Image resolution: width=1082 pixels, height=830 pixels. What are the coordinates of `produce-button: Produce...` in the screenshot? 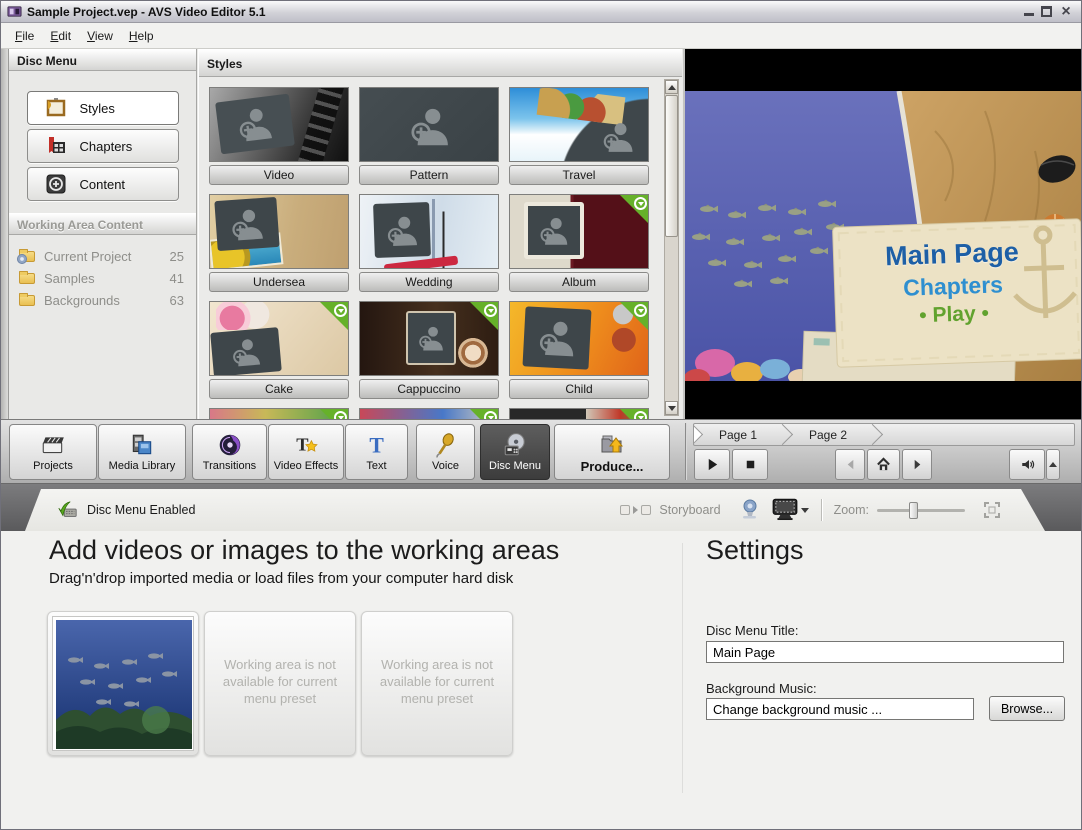 It's located at (612, 452).